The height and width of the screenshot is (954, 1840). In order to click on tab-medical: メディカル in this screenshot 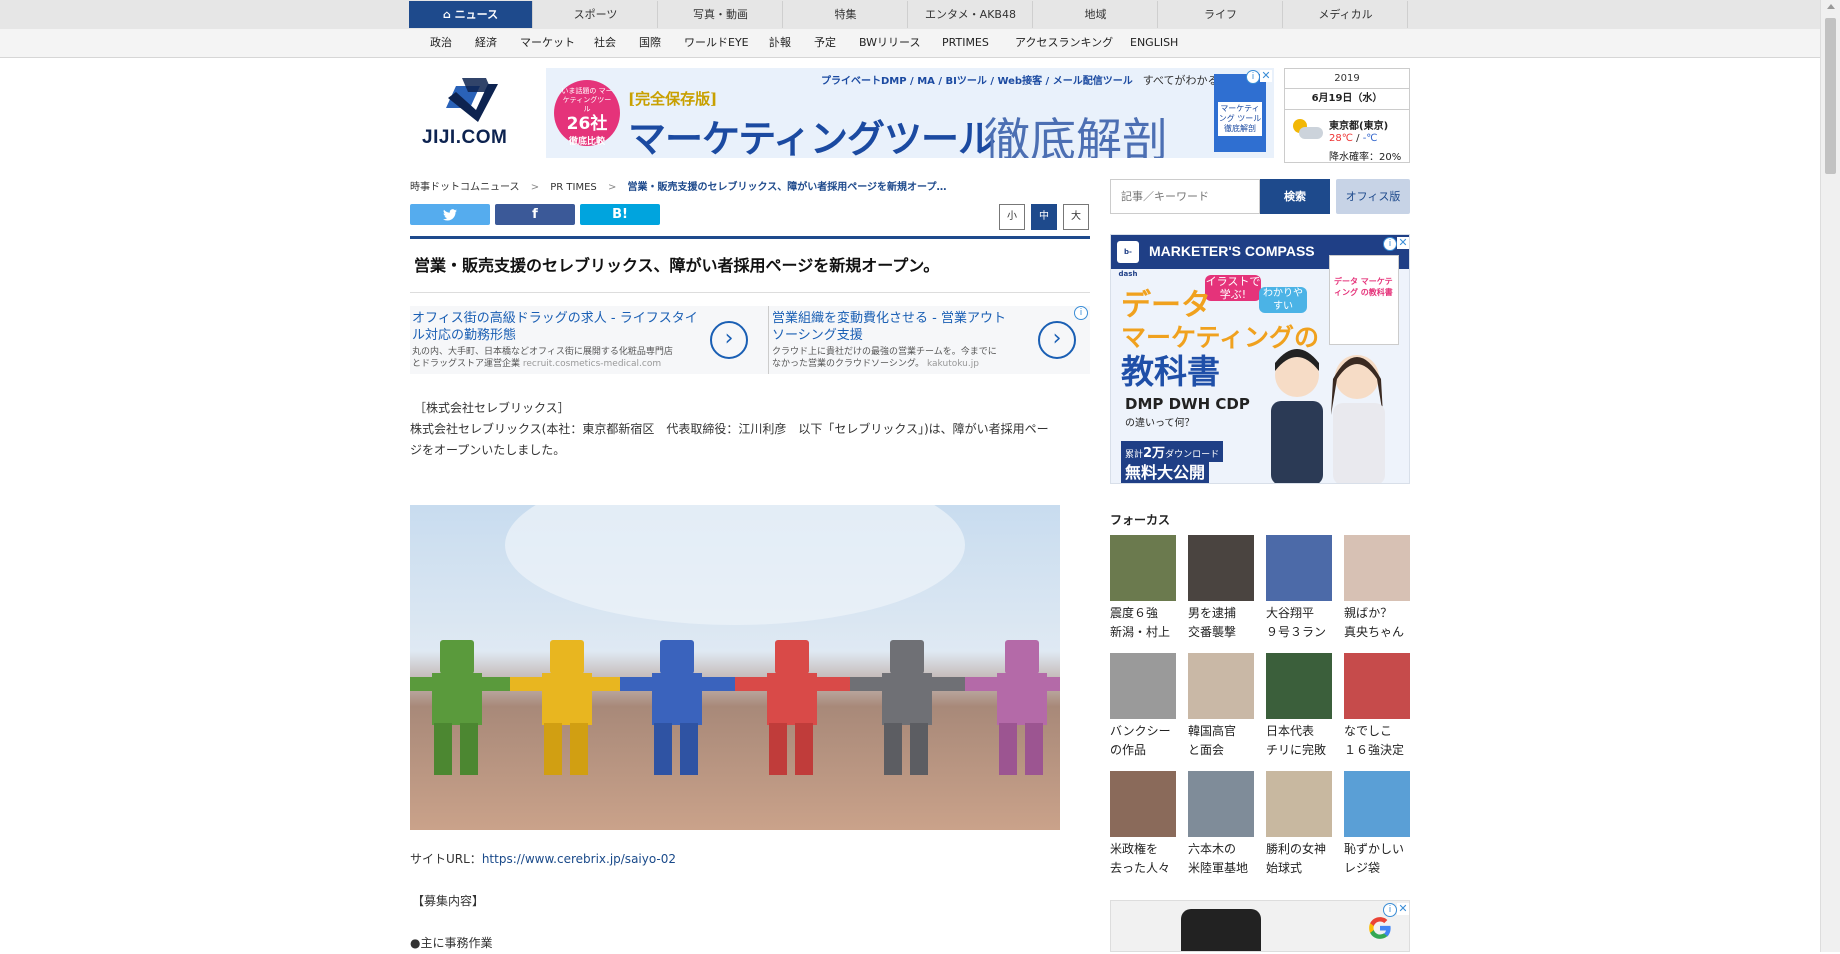, I will do `click(1346, 14)`.